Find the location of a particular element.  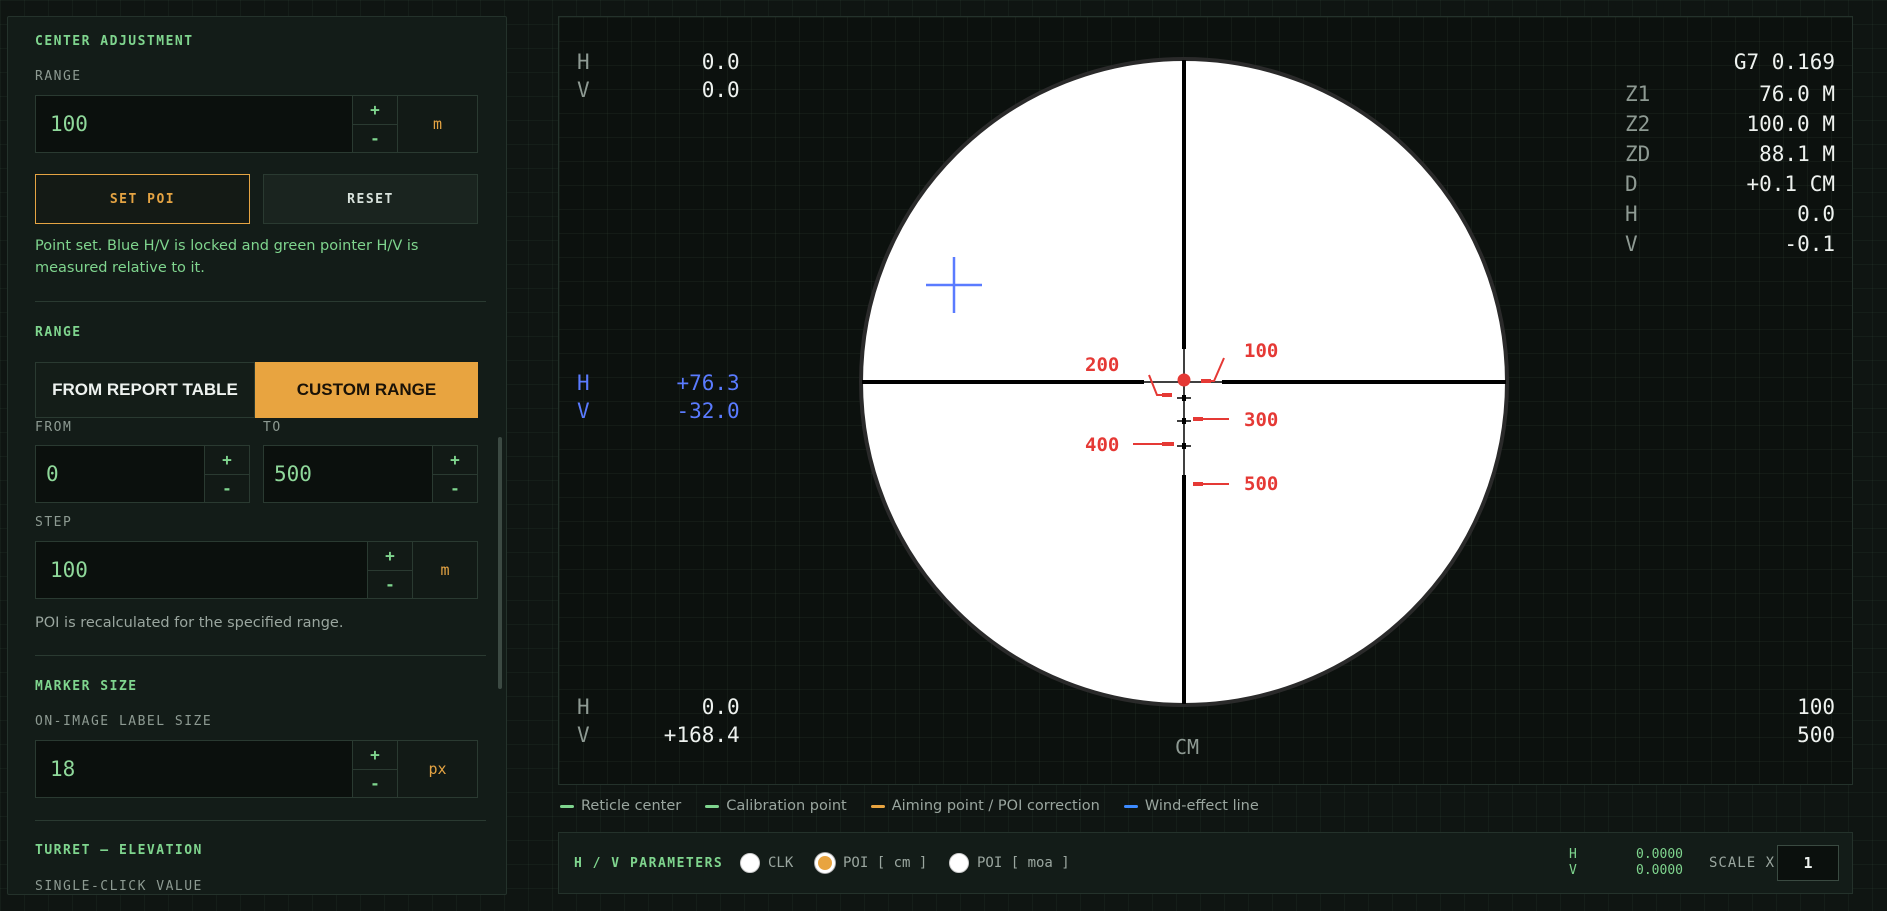

label-size-unit: px is located at coordinates (437, 769).